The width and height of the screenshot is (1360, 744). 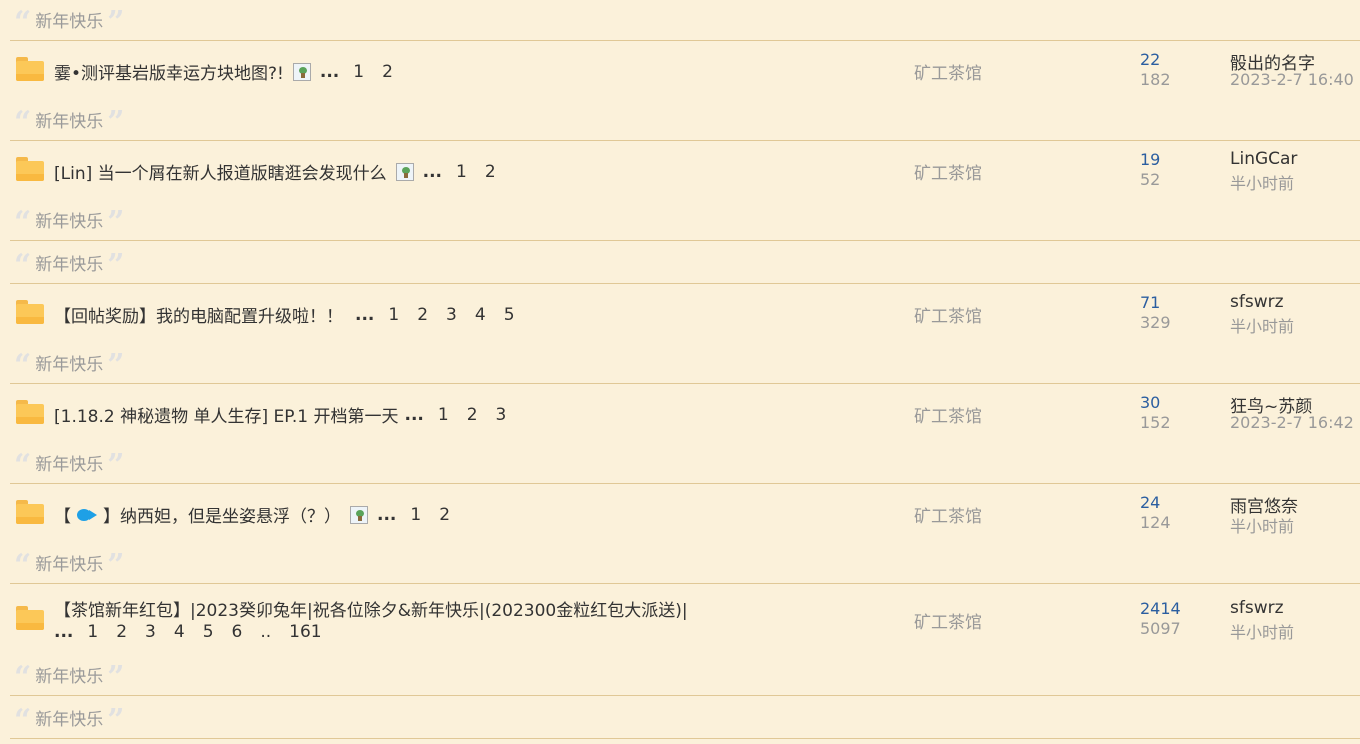 I want to click on open-quote-icon: “, so click(x=23, y=22).